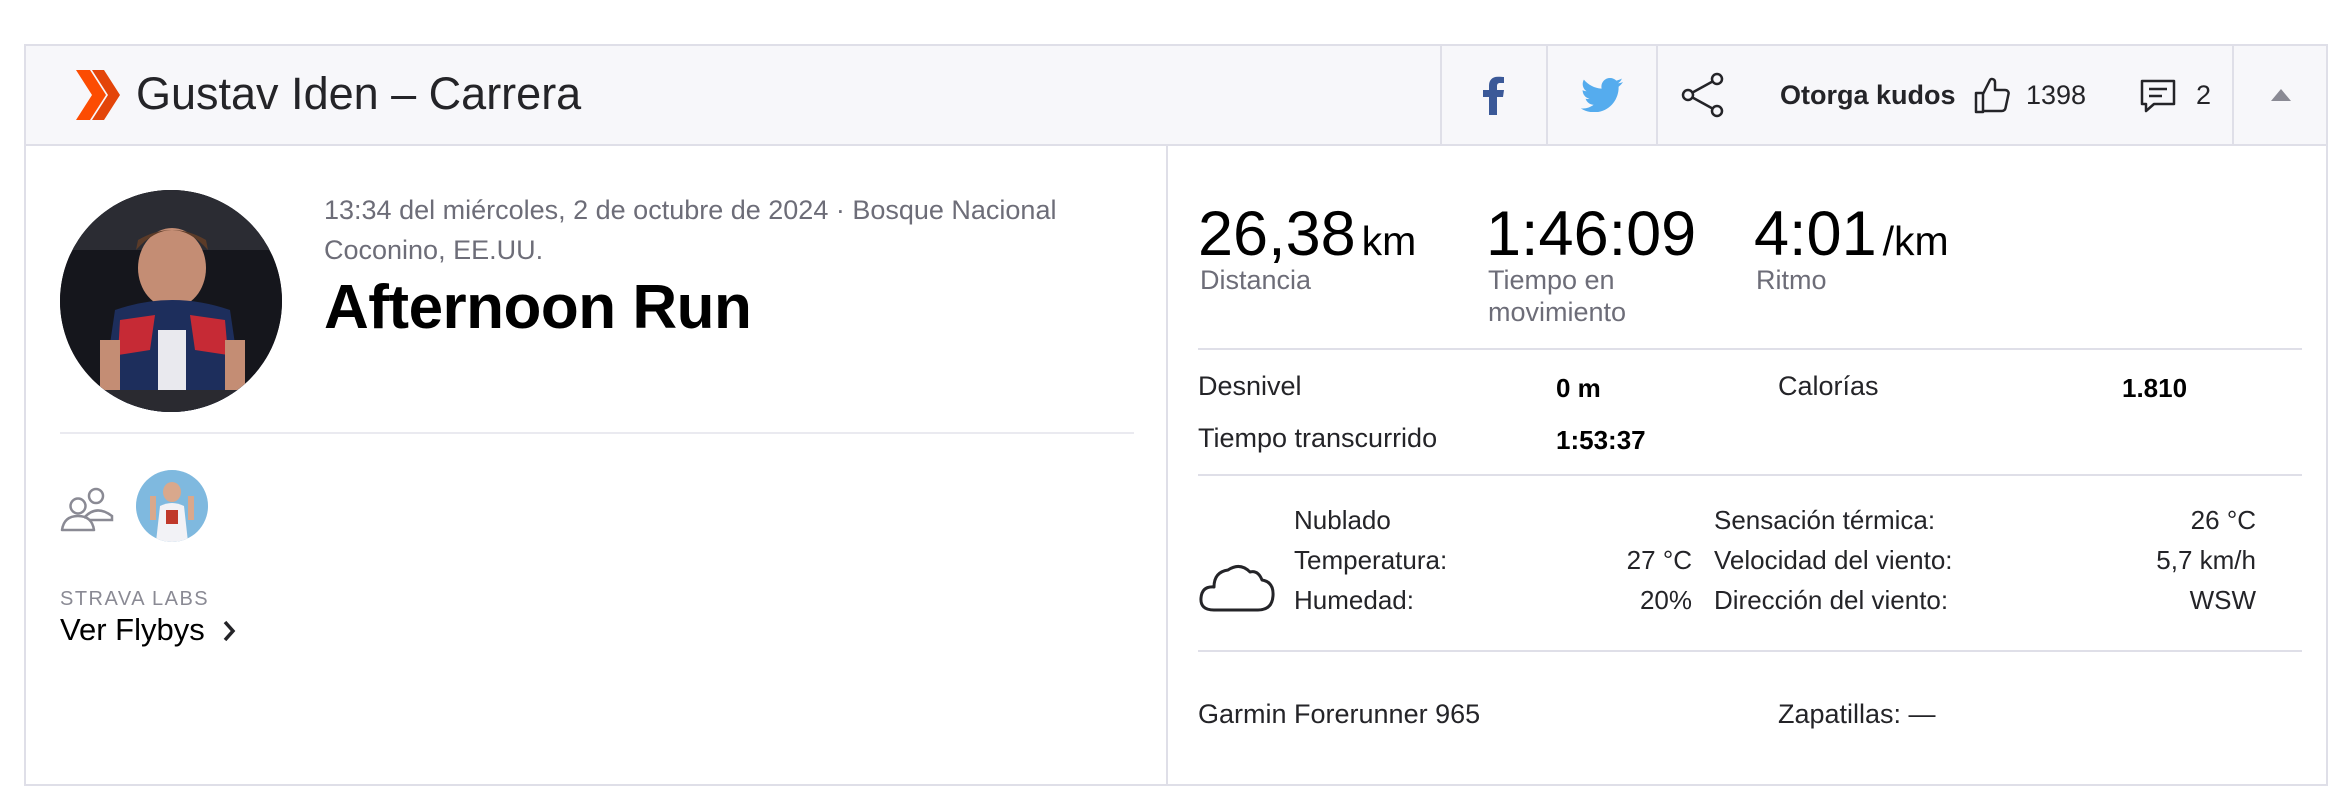 This screenshot has width=2352, height=812. Describe the element at coordinates (132, 630) in the screenshot. I see `flybys-link: Ver Flybys` at that location.